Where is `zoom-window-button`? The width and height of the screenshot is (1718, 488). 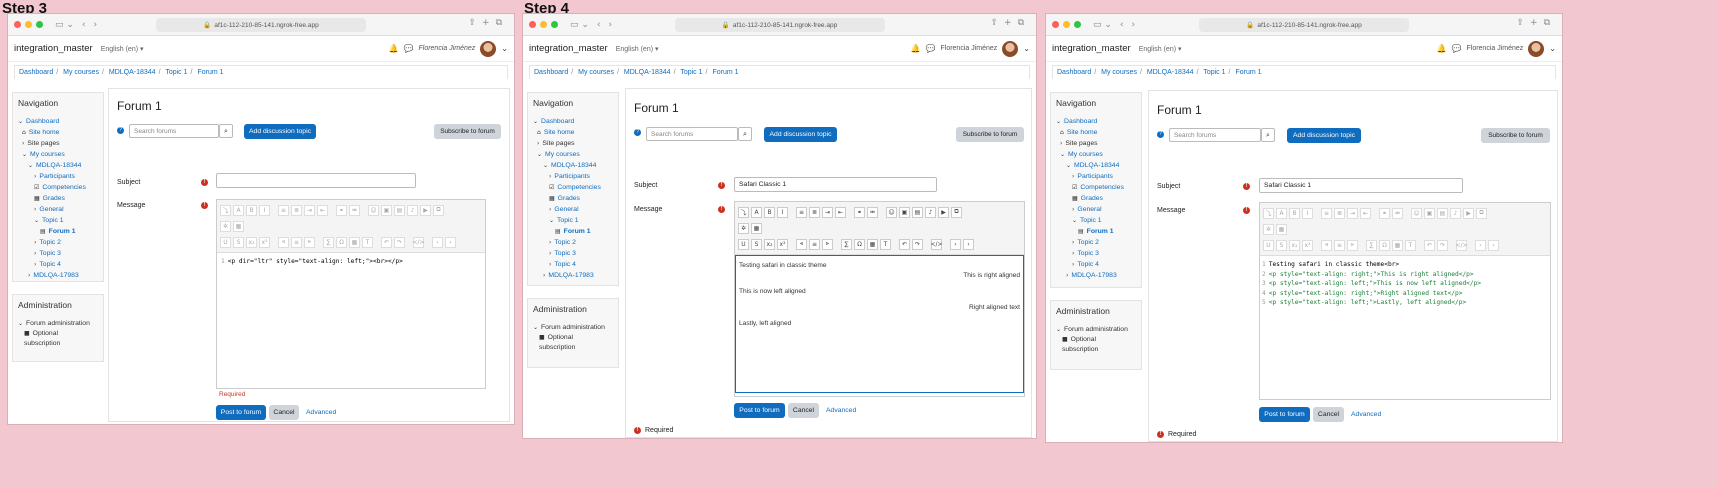
zoom-window-button is located at coordinates (554, 24).